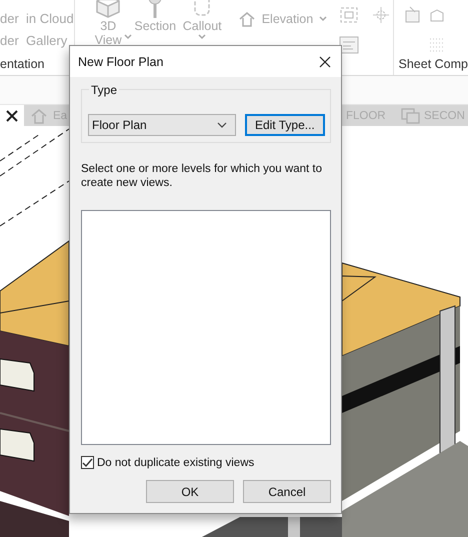 The width and height of the screenshot is (468, 537). What do you see at coordinates (104, 90) in the screenshot?
I see `group-label: Type` at bounding box center [104, 90].